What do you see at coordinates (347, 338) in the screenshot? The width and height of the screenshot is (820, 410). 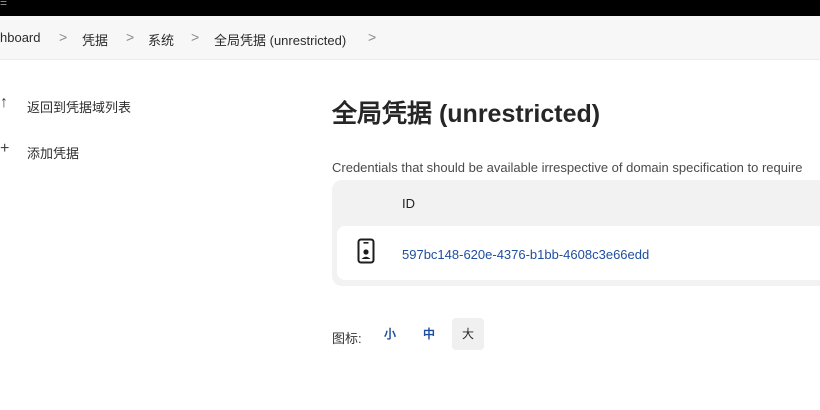 I see `icon-size-label: 图标:` at bounding box center [347, 338].